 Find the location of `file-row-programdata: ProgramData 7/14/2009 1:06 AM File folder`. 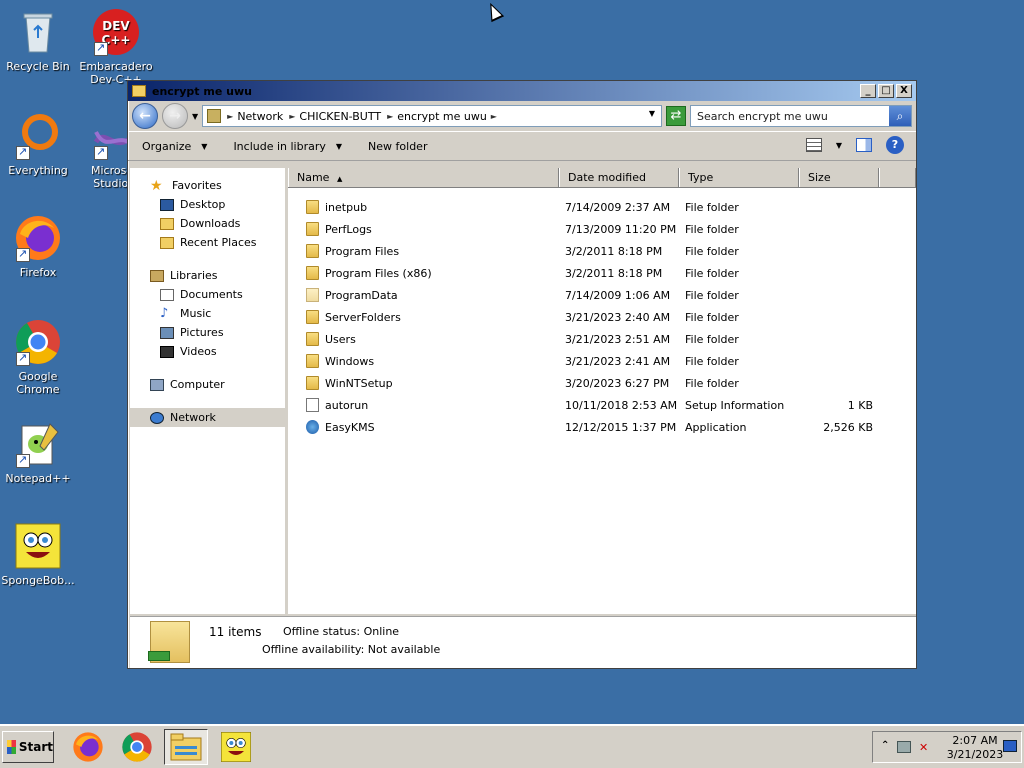

file-row-programdata: ProgramData 7/14/2009 1:06 AM File folder is located at coordinates (602, 295).